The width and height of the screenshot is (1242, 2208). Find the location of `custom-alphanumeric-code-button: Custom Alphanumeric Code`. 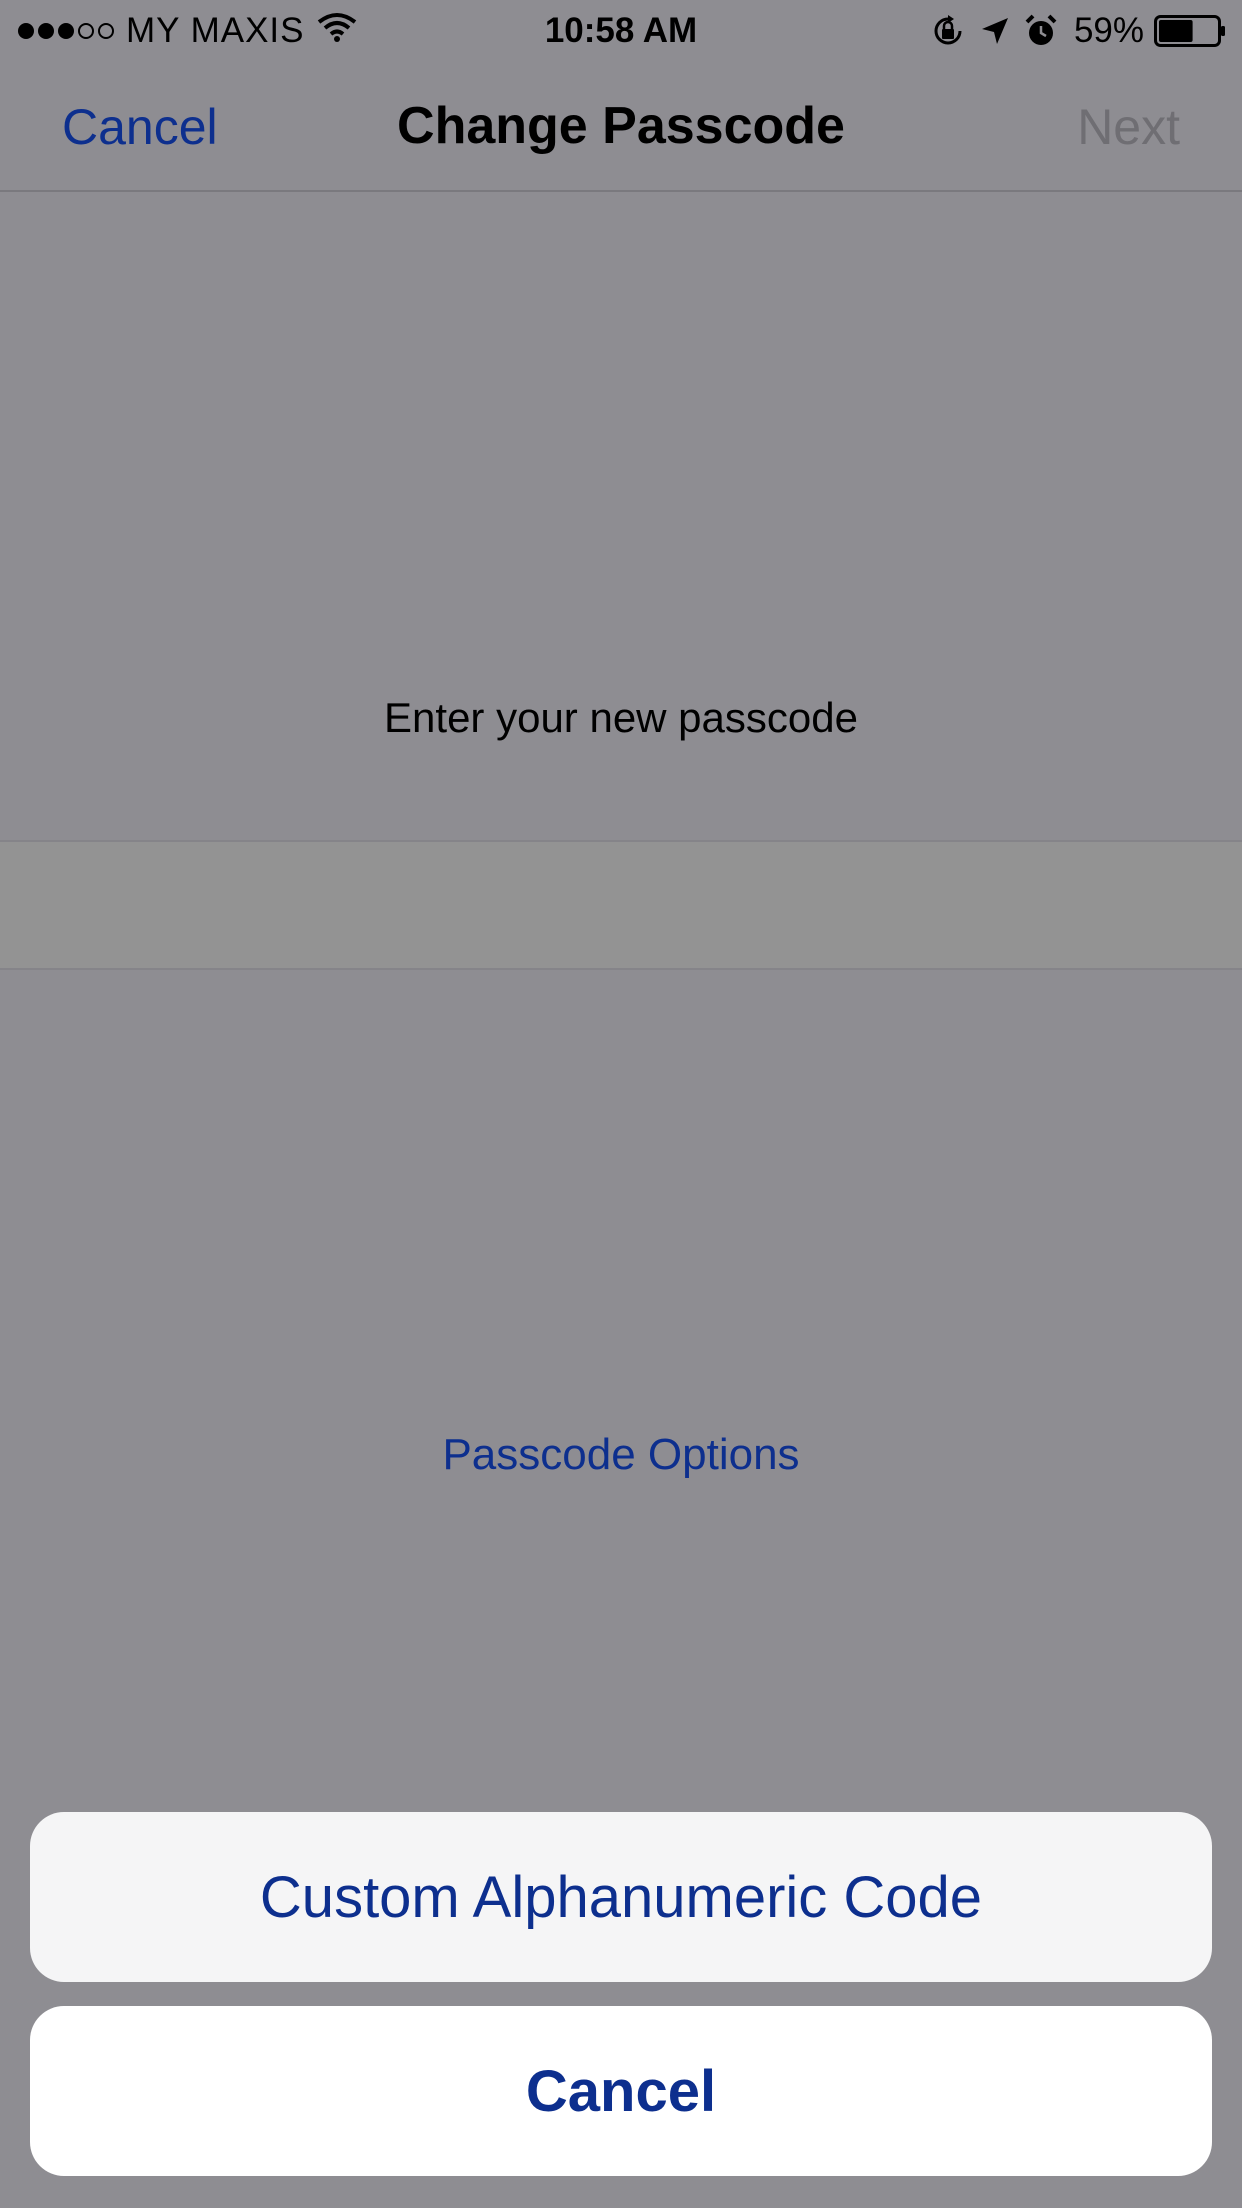

custom-alphanumeric-code-button: Custom Alphanumeric Code is located at coordinates (621, 1897).